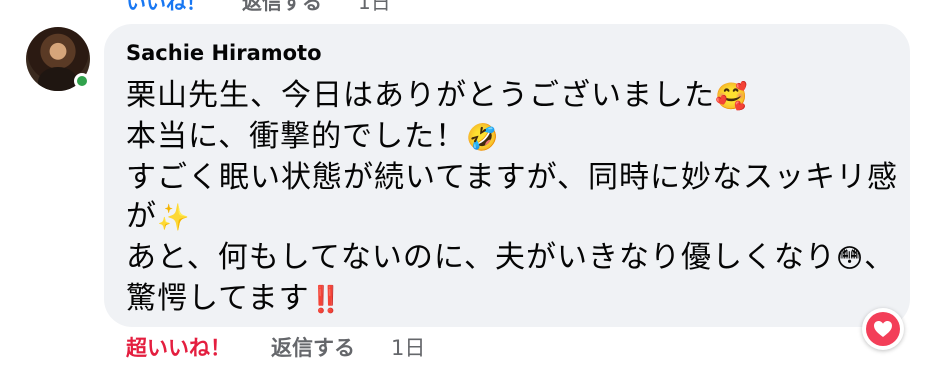 This screenshot has height=370, width=944. What do you see at coordinates (178, 347) in the screenshot?
I see `love-reaction-button: 超いいね！` at bounding box center [178, 347].